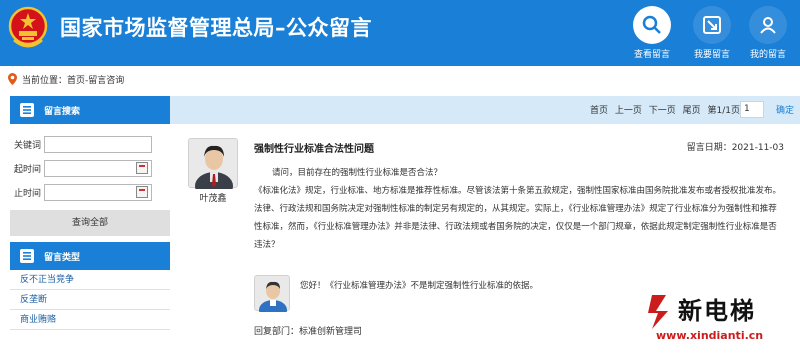  I want to click on nav-my-messages-label: 我的留言, so click(767, 55).